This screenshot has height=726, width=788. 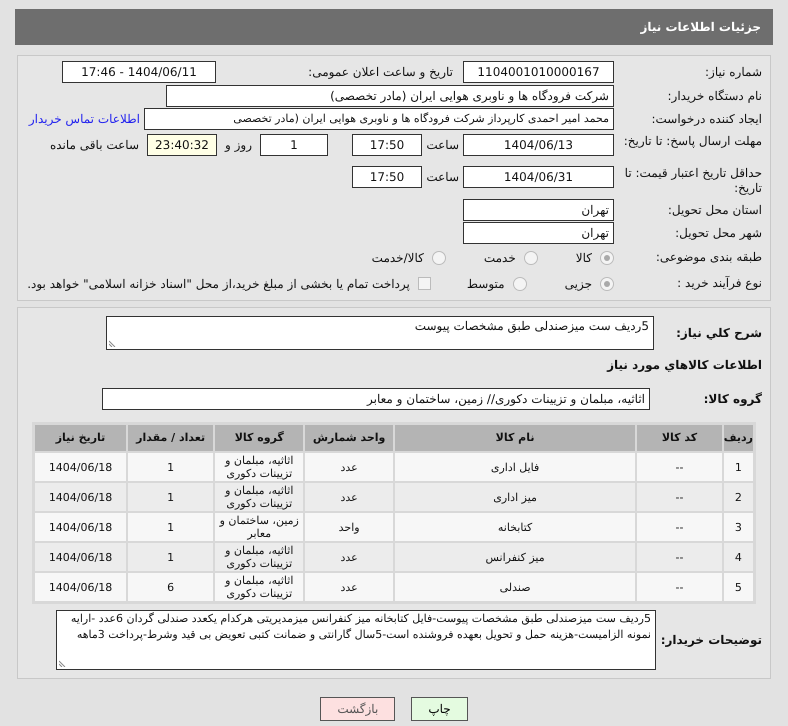 What do you see at coordinates (94, 145) in the screenshot?
I see `remaining-label: ساعت باقی مانده` at bounding box center [94, 145].